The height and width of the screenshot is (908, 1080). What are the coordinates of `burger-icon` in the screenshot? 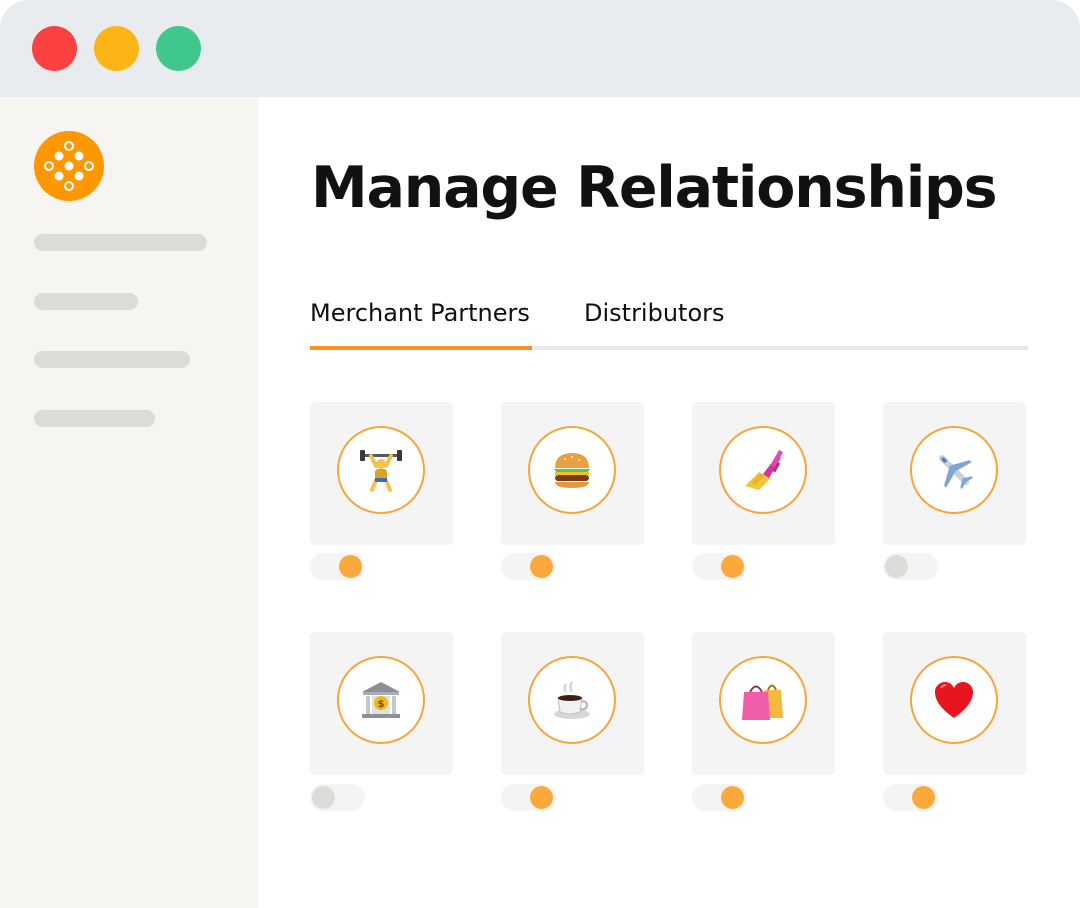 It's located at (572, 470).